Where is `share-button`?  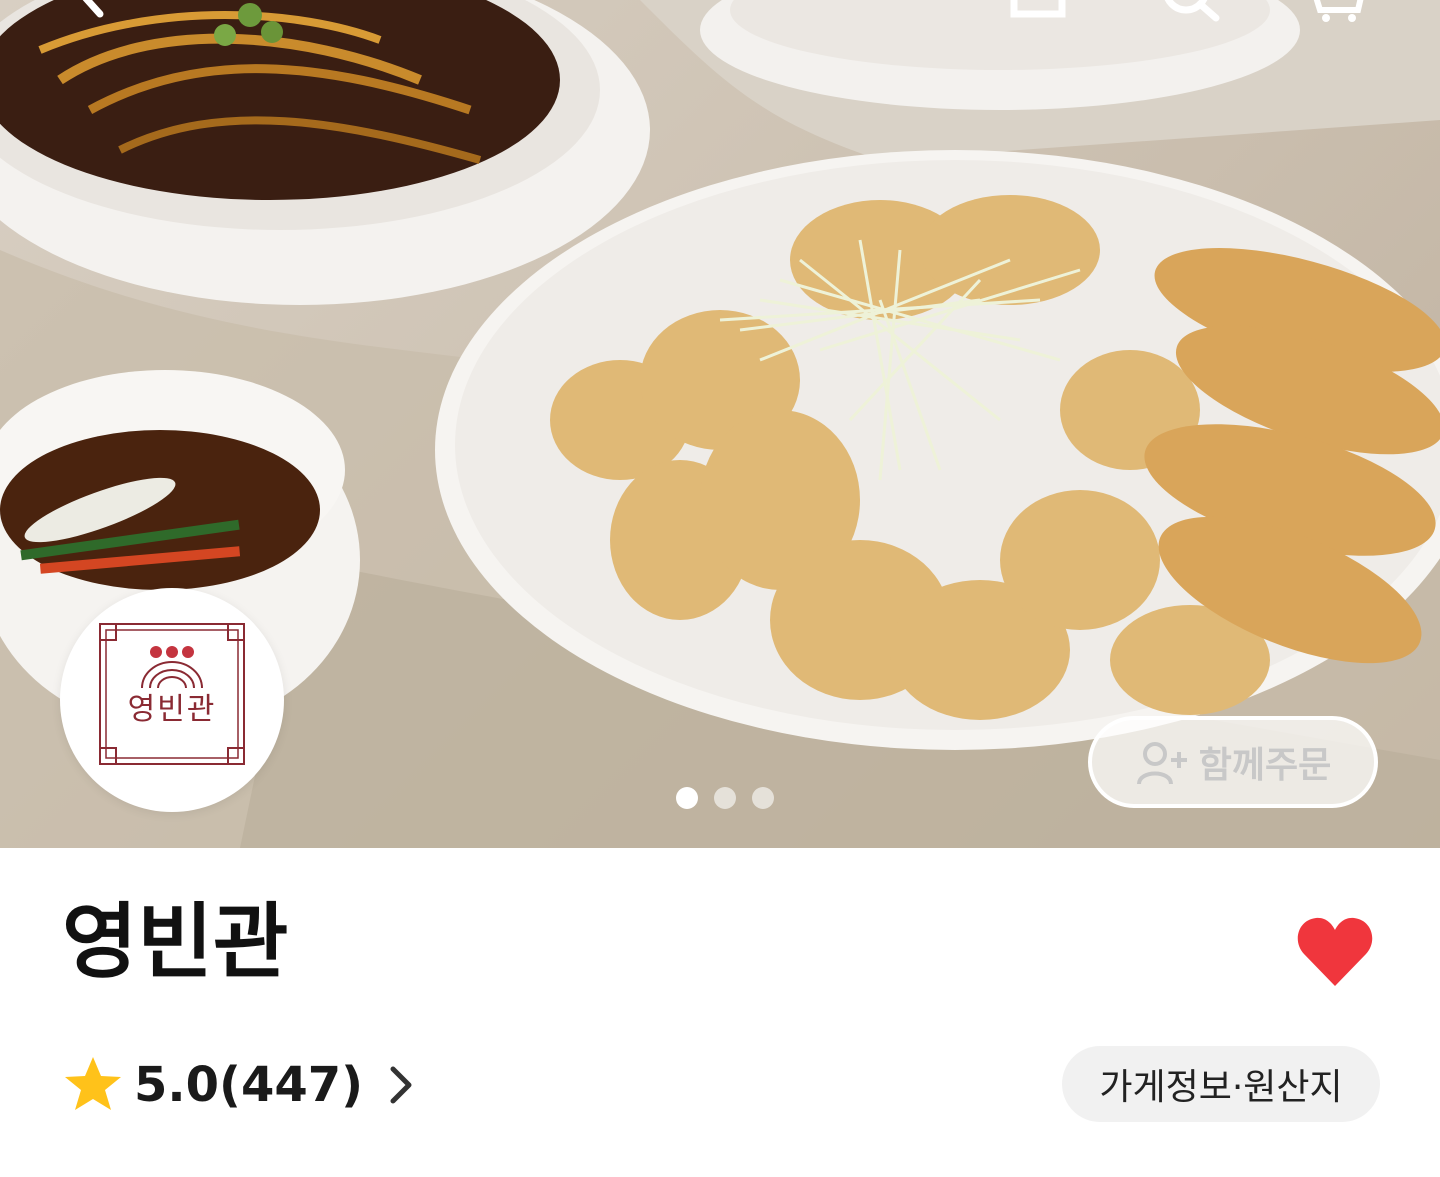 share-button is located at coordinates (1038, 11).